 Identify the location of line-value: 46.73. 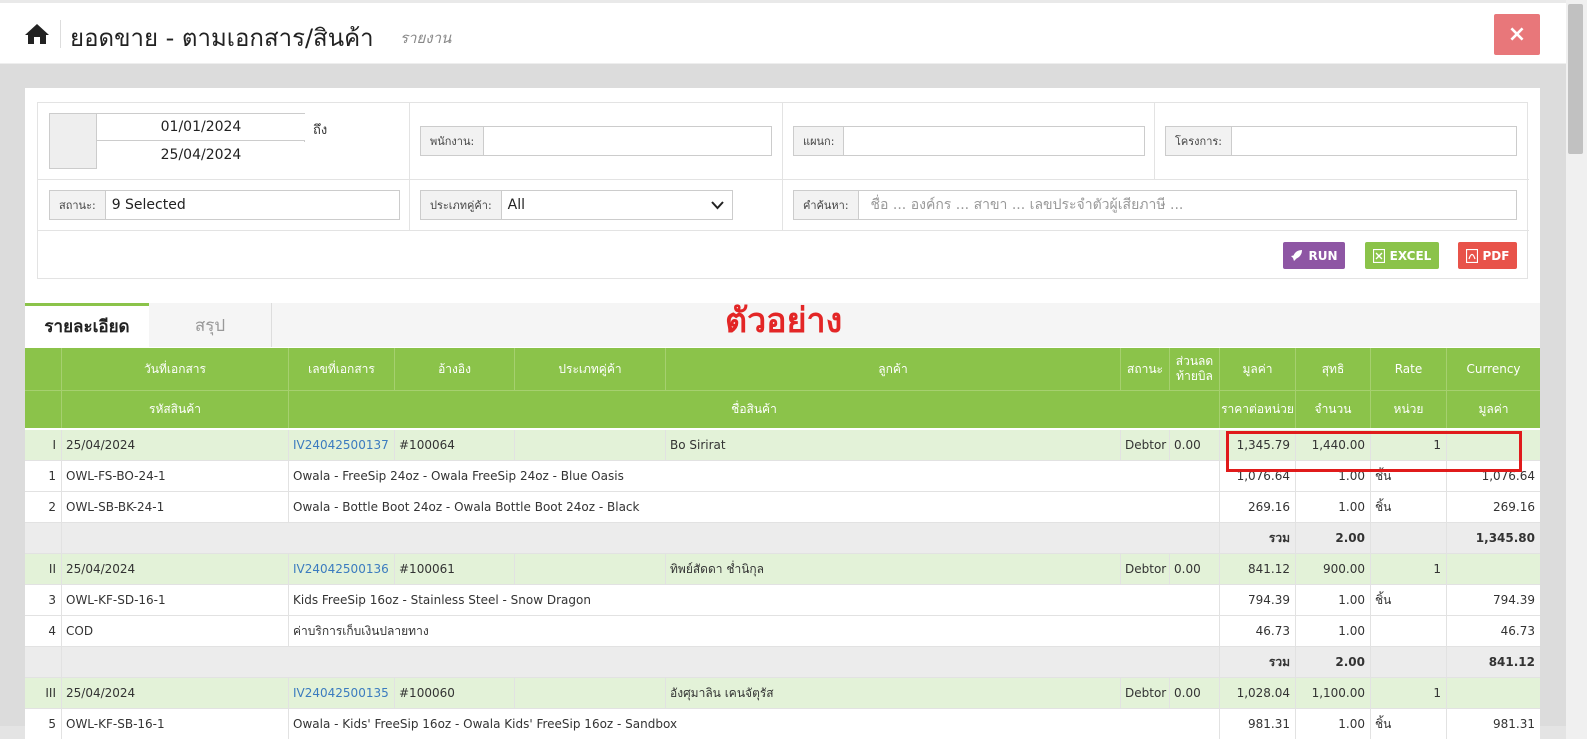
(1517, 631).